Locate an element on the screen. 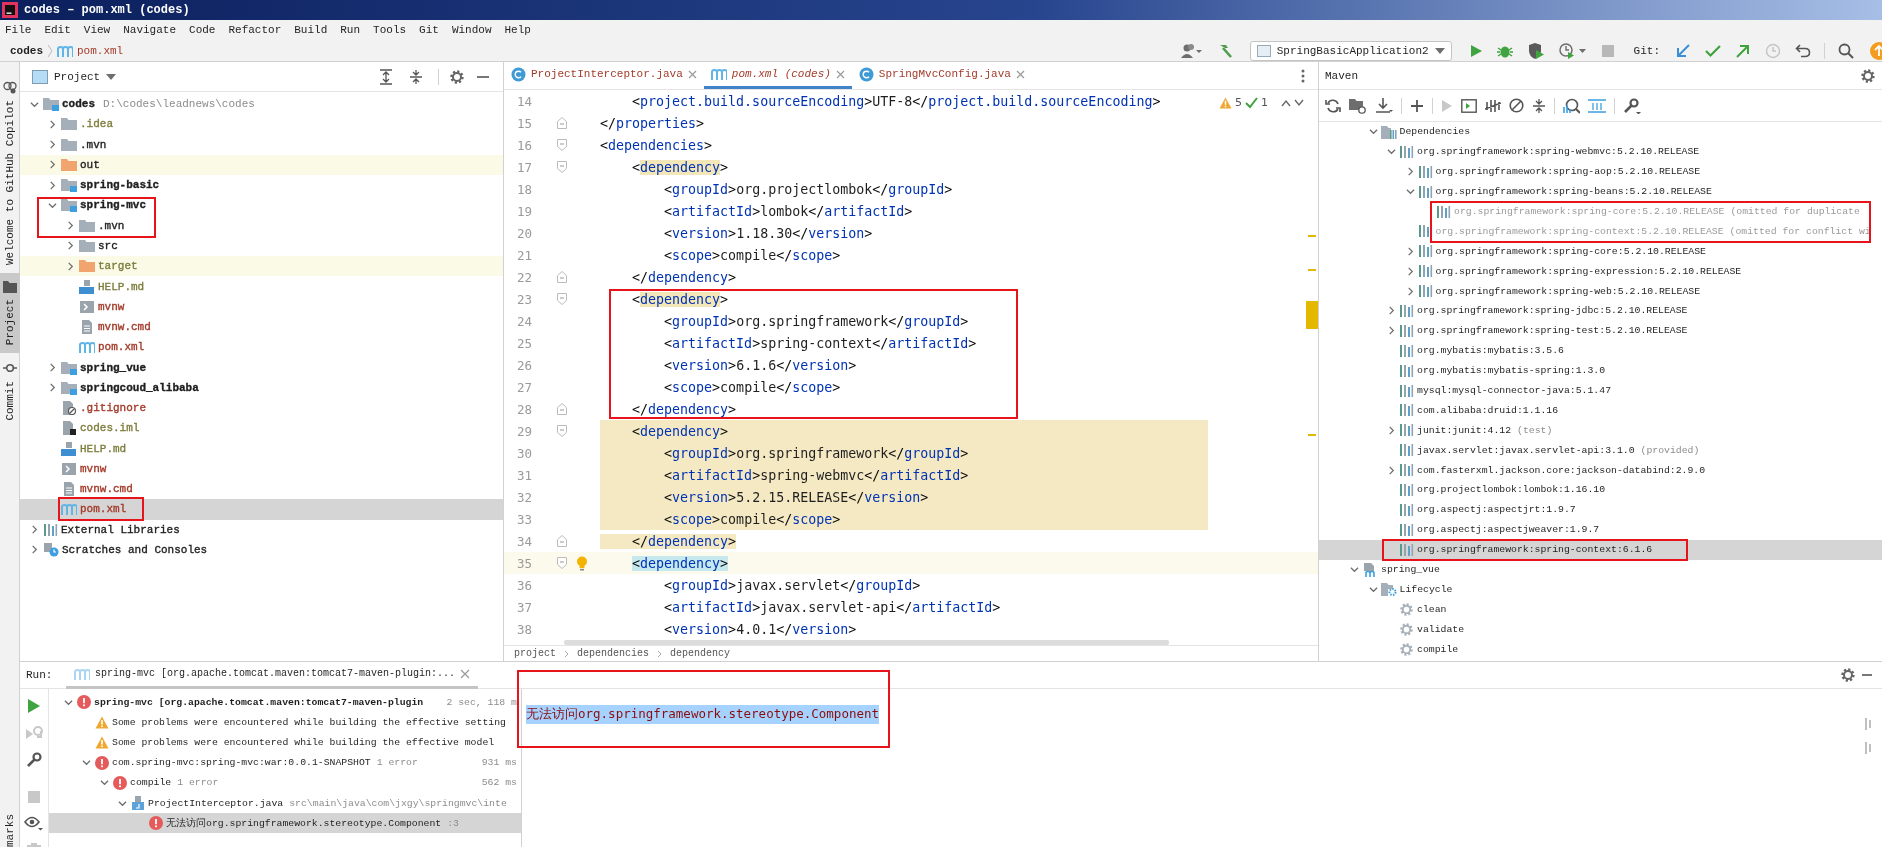 This screenshot has width=1882, height=847. tree-row: Some problems were encountered while building the effective setting is located at coordinates (285, 722).